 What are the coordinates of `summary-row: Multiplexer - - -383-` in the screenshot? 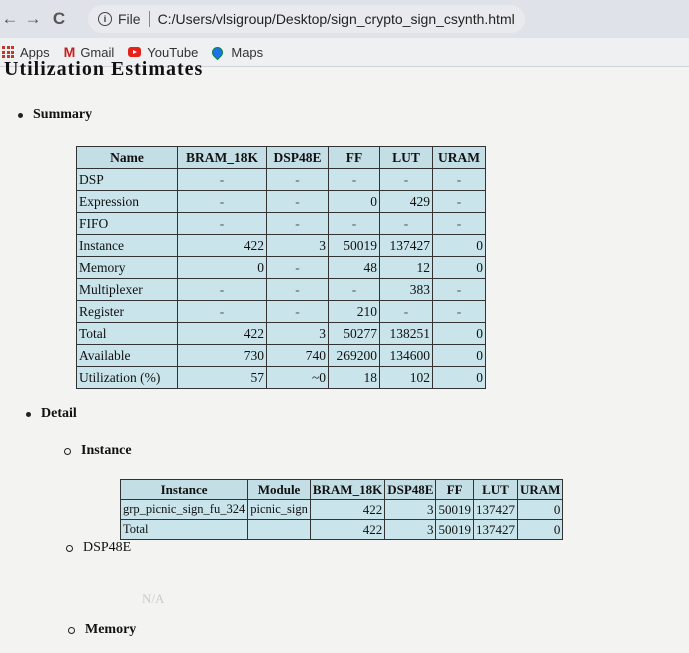 It's located at (281, 289).